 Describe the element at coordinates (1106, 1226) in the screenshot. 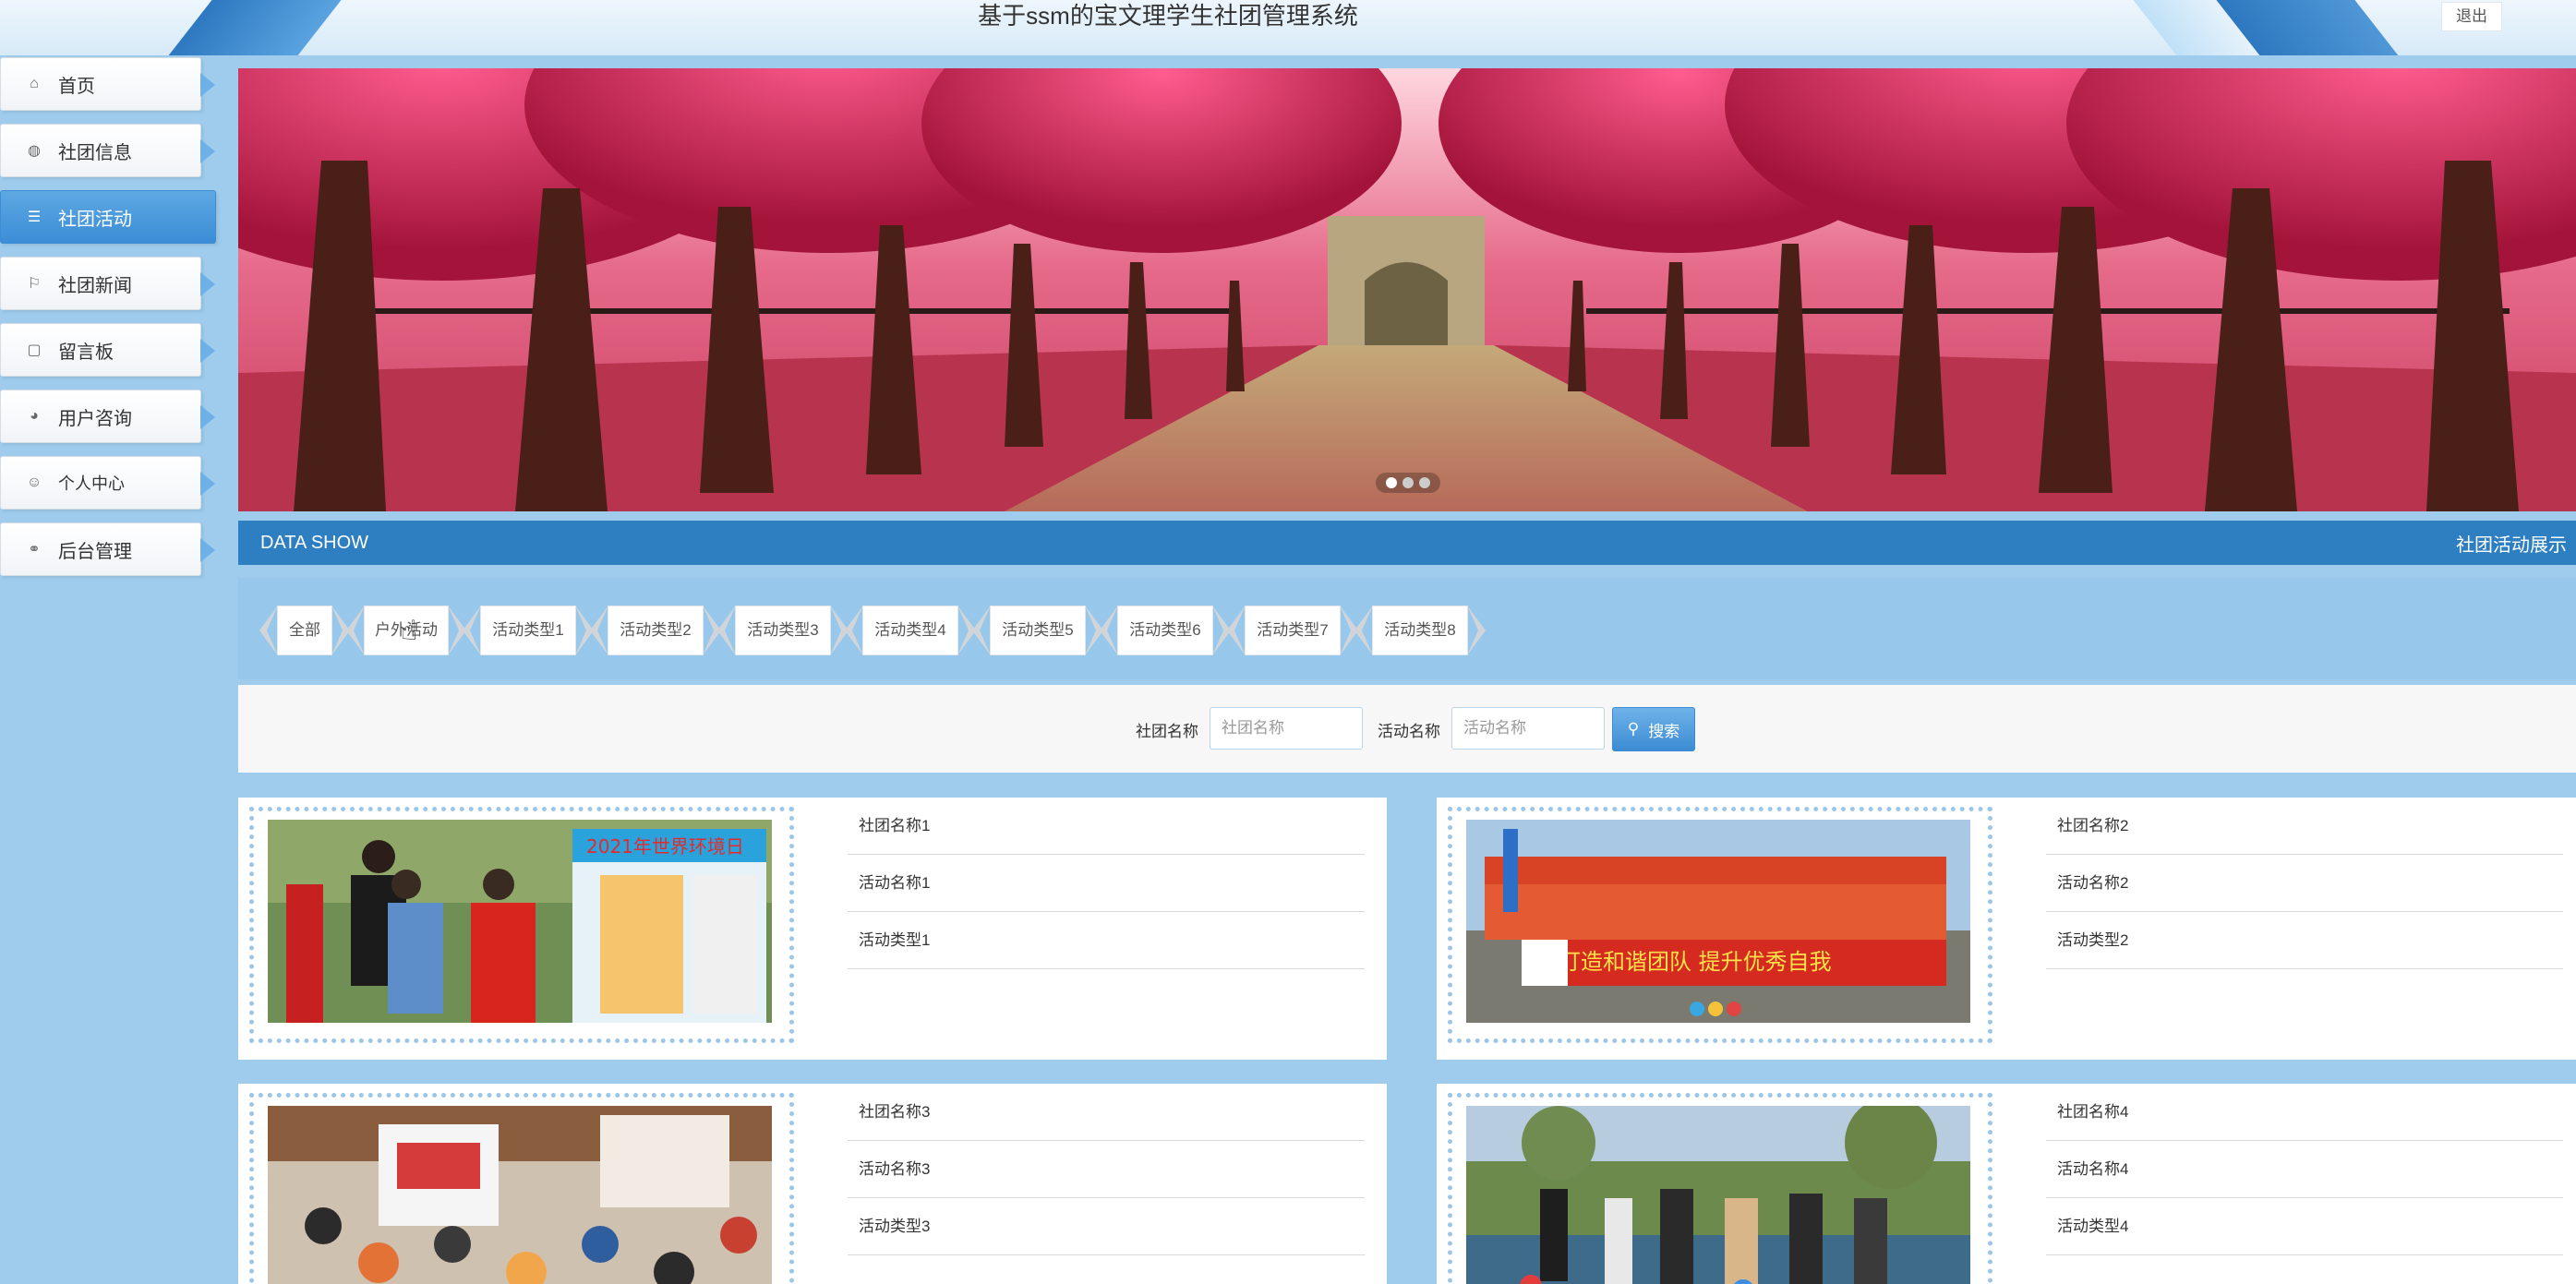

I see `card-activity-type: 活动类型3` at that location.